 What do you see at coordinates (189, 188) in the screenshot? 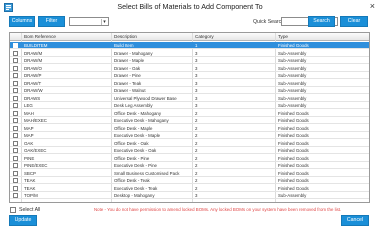
I see `table-row: TEAK Executive Desk - Teak 2 Finished Goods` at bounding box center [189, 188].